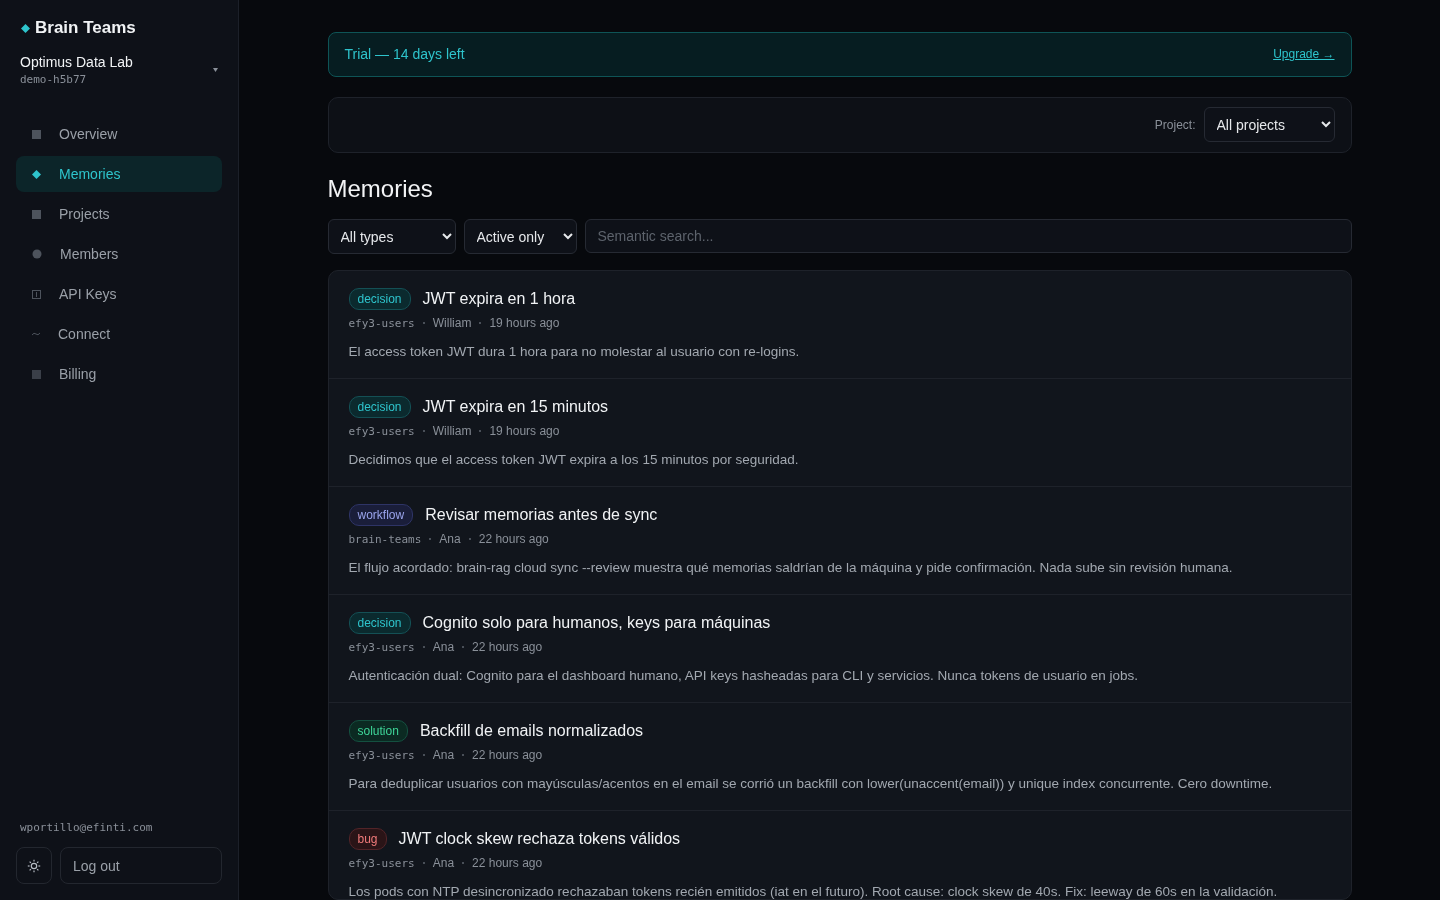 The height and width of the screenshot is (900, 1440). What do you see at coordinates (531, 731) in the screenshot?
I see `memory-title: Backfill de emails normalizados` at bounding box center [531, 731].